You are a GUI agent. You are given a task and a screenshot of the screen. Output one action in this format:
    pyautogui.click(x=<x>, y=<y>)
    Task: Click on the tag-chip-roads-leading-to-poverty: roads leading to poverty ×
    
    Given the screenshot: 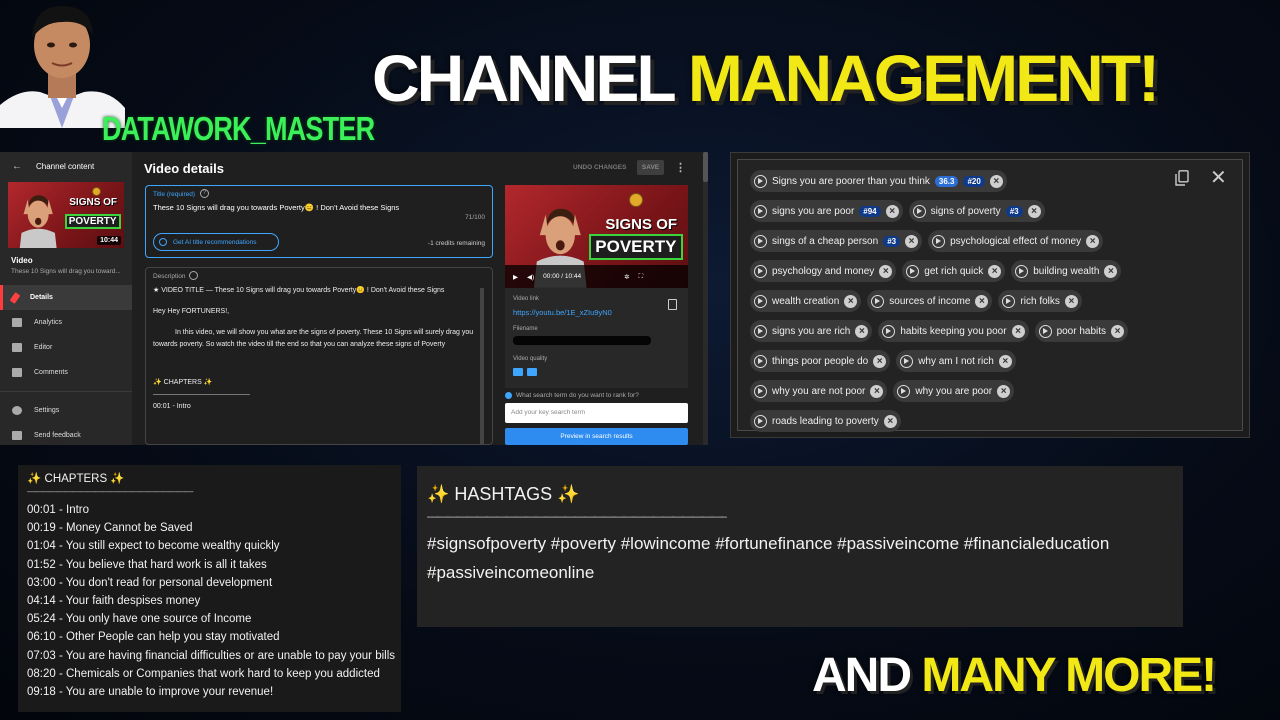 What is the action you would take?
    pyautogui.click(x=825, y=421)
    